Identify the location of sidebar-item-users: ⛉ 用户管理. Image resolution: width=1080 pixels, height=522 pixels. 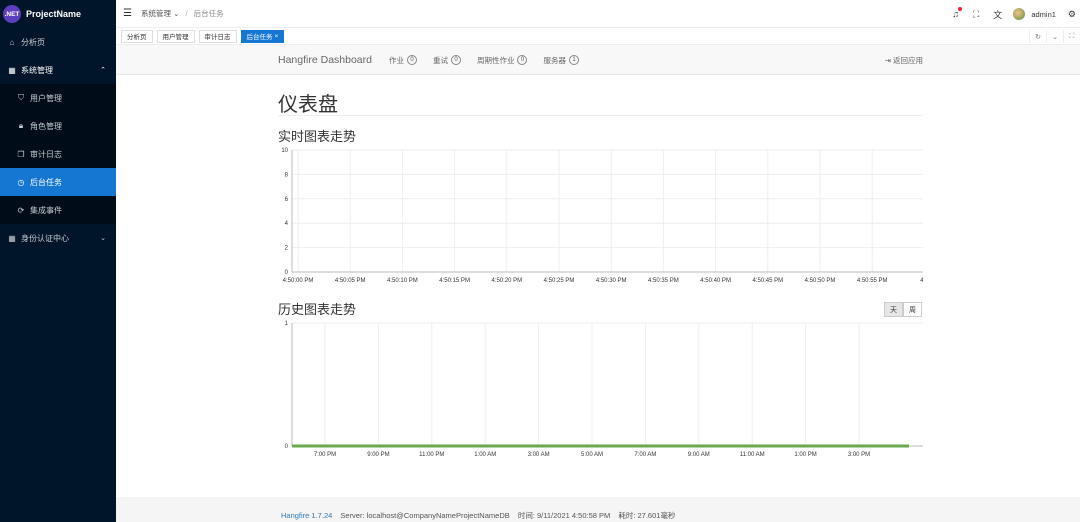
(58, 98).